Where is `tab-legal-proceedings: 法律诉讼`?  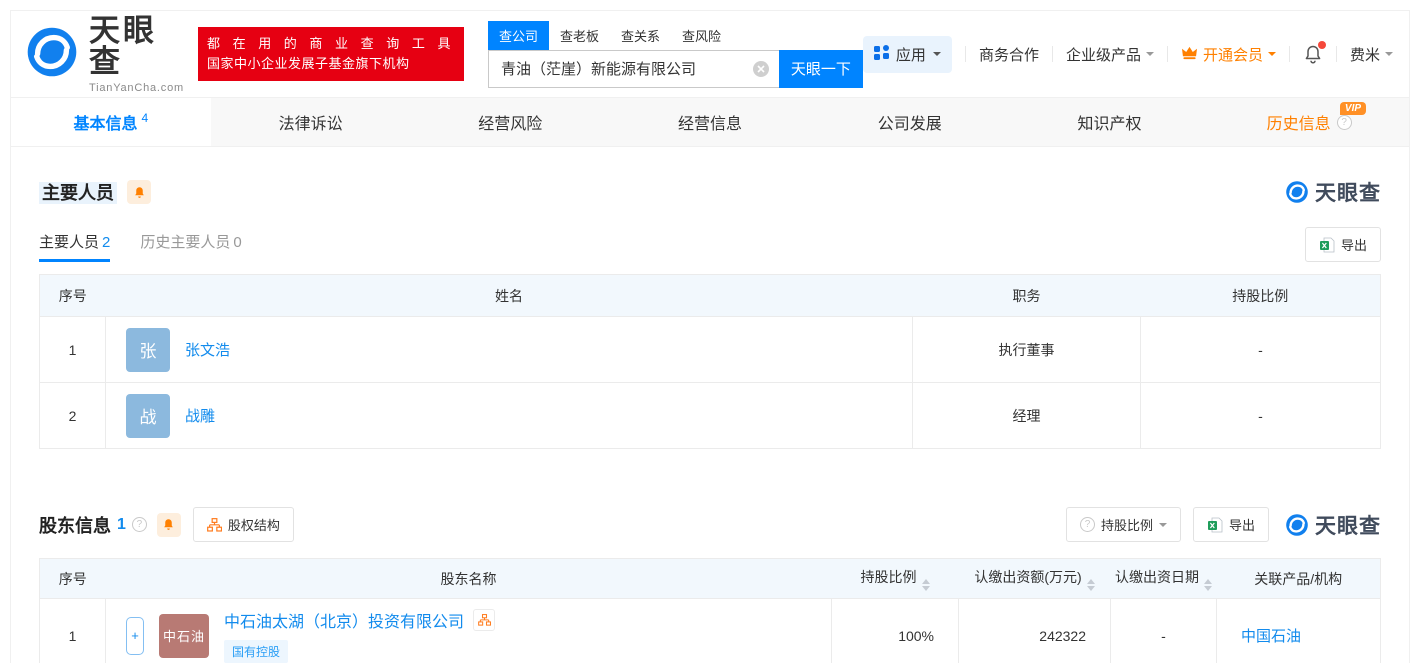
tab-legal-proceedings: 法律诉讼 is located at coordinates (311, 122).